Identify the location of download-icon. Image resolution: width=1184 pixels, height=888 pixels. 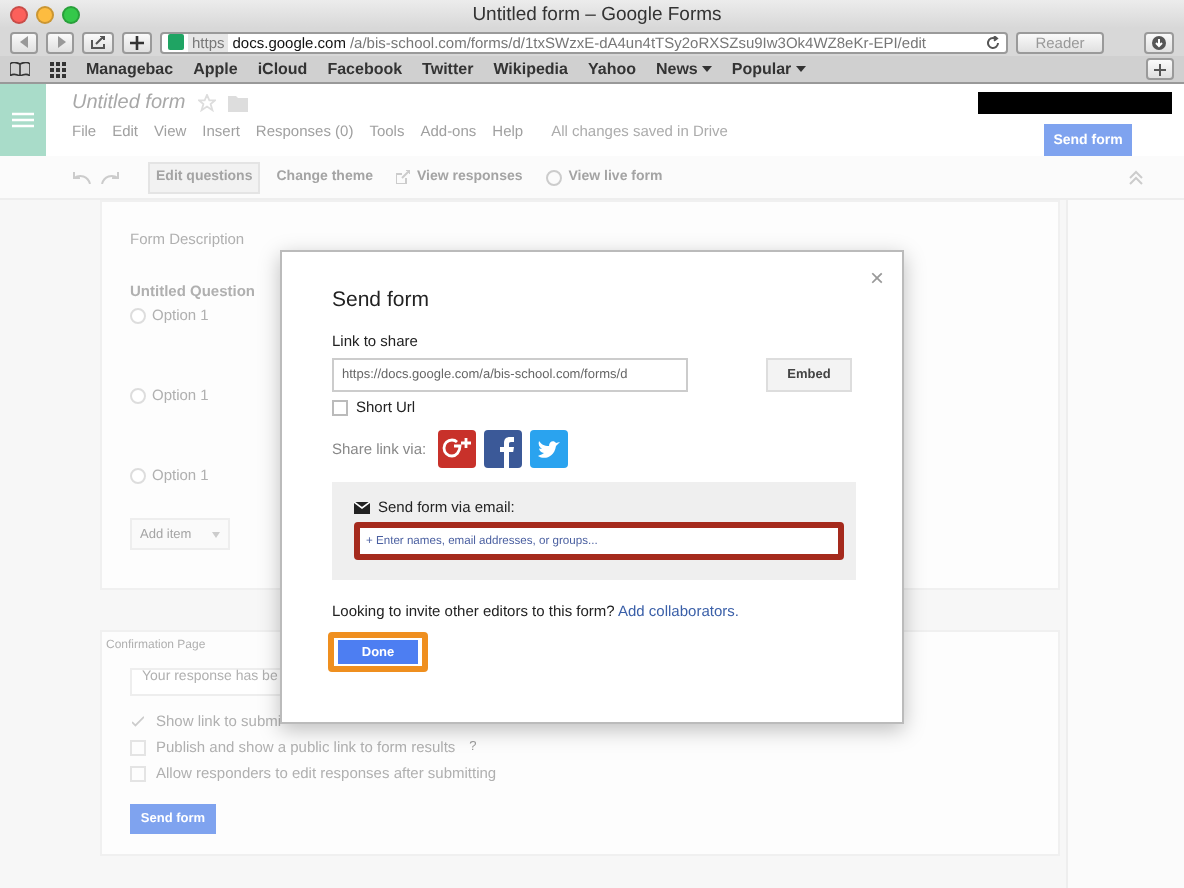
(1159, 42).